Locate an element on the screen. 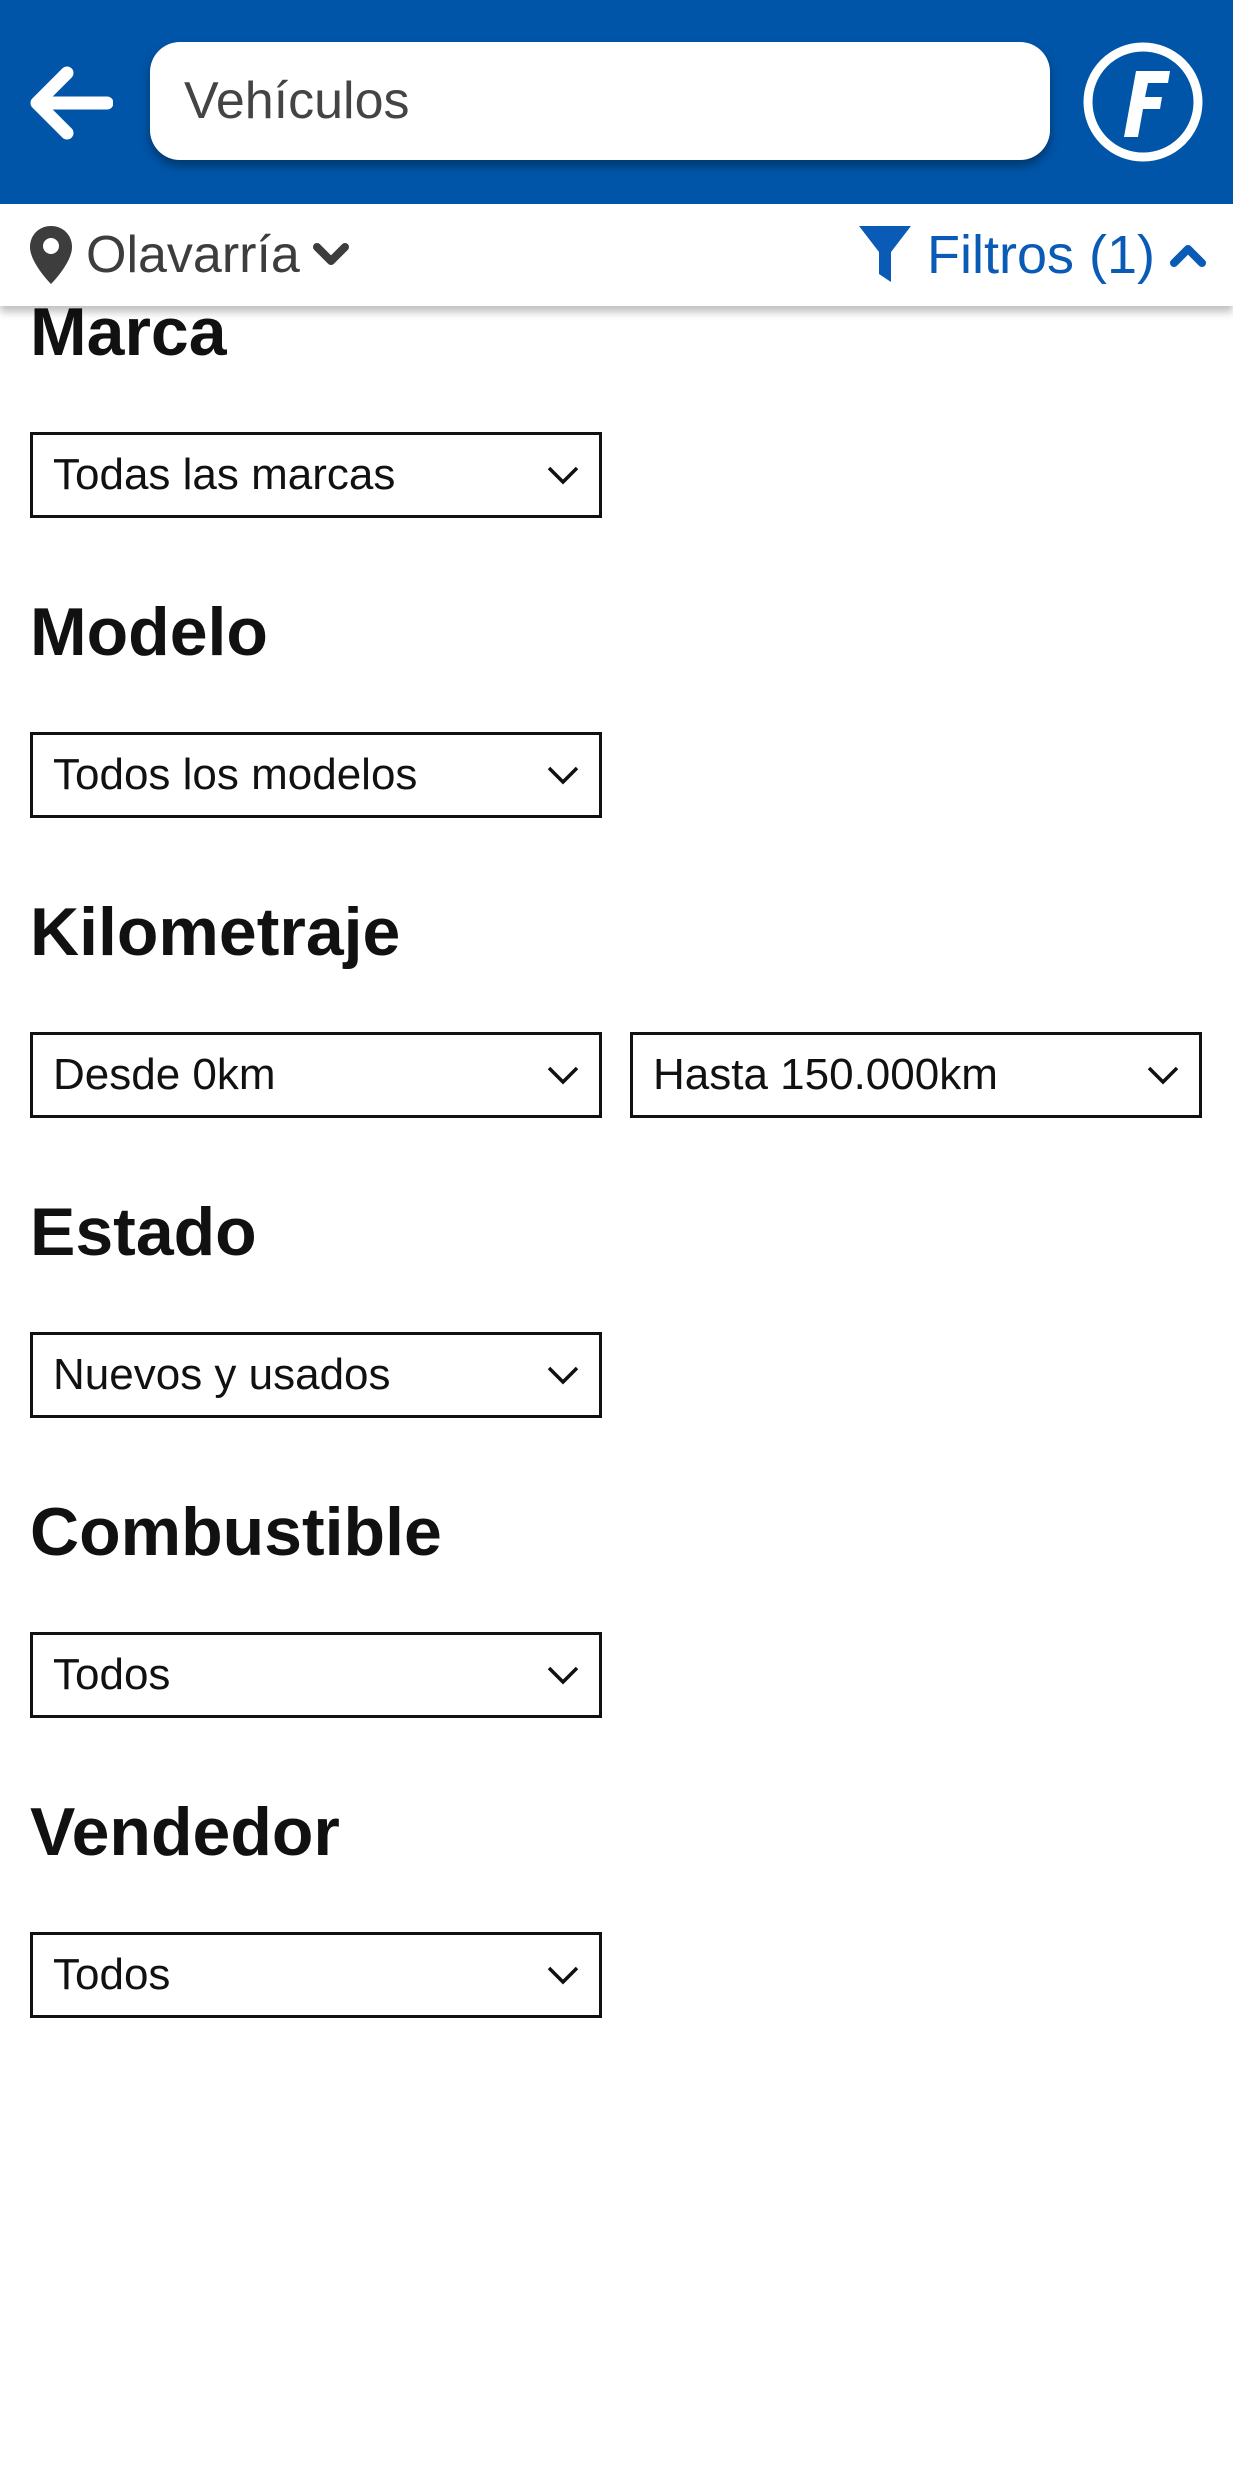 This screenshot has width=1233, height=2469. select-kilometraje-hasta: Hasta 150.000km is located at coordinates (916, 1075).